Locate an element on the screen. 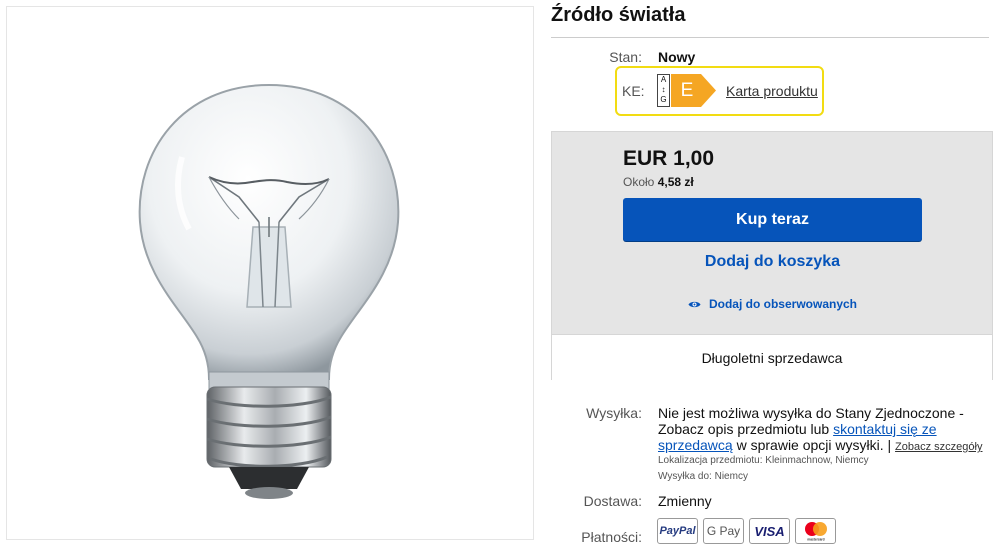  delivery-label: Dostawa: is located at coordinates (612, 501).